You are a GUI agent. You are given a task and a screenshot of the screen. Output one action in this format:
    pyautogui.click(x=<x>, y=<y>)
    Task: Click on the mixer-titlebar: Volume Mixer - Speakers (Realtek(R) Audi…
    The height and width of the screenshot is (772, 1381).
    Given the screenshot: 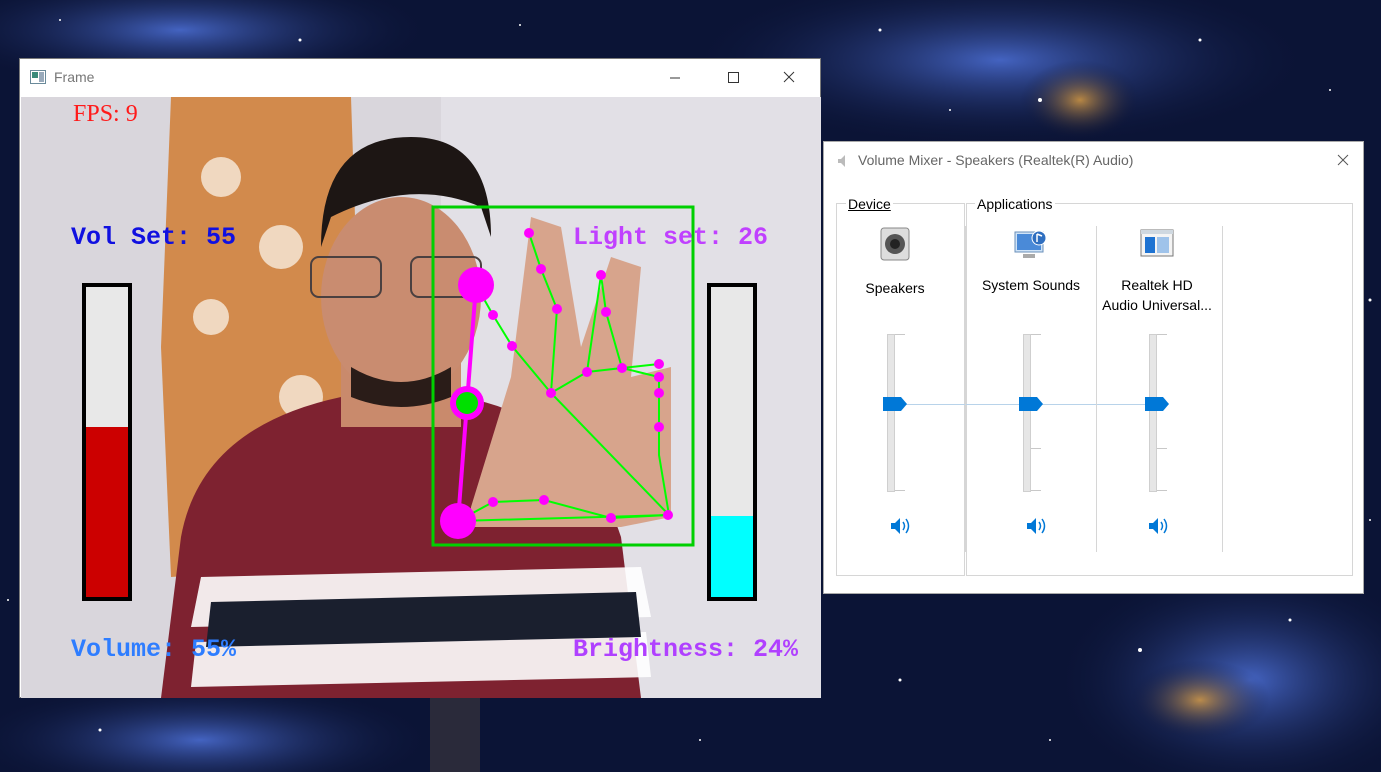 What is the action you would take?
    pyautogui.click(x=1093, y=161)
    